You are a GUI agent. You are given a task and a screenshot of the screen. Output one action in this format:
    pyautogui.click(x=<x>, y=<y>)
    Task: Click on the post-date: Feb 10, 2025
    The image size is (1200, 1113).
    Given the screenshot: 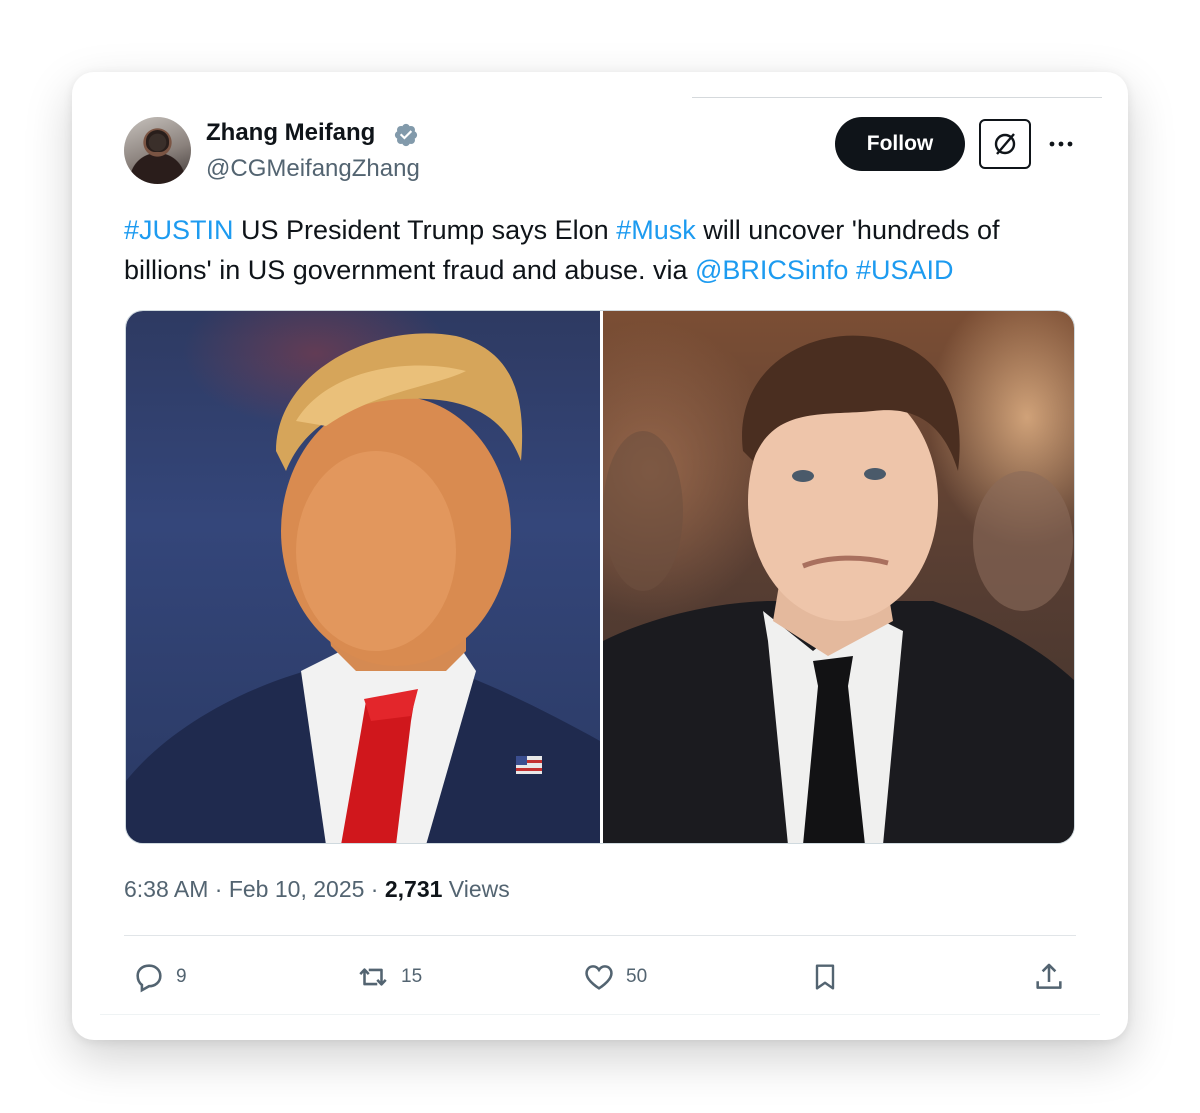 What is the action you would take?
    pyautogui.click(x=297, y=889)
    